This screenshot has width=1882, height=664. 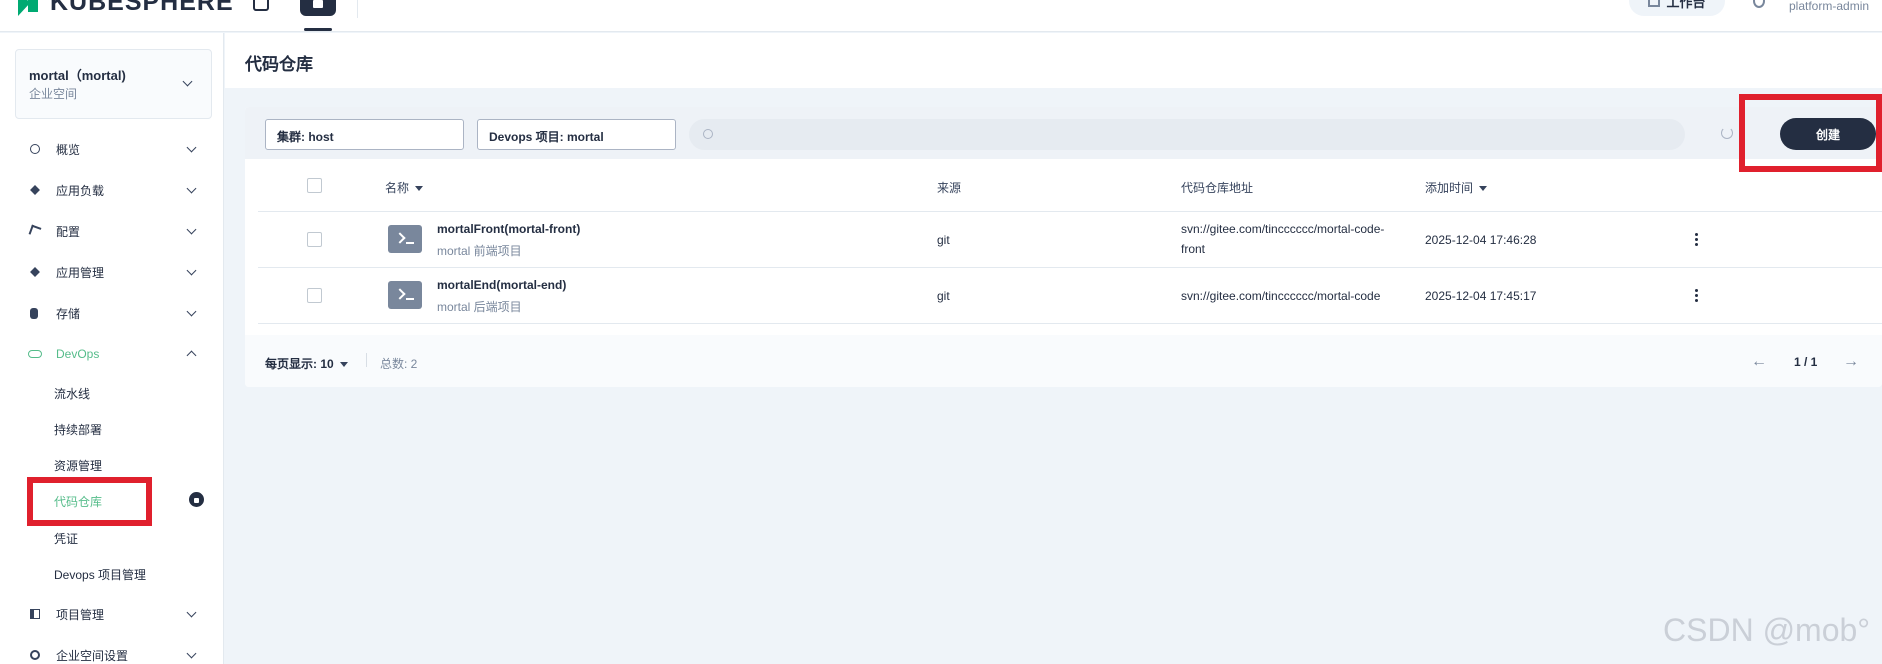 I want to click on nav-label: 存储, so click(x=68, y=313).